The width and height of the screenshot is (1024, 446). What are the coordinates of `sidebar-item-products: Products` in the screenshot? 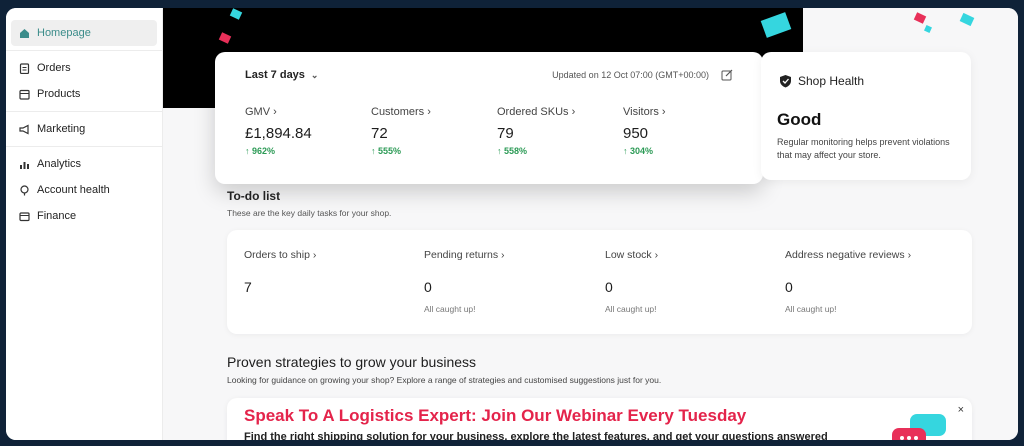 It's located at (84, 94).